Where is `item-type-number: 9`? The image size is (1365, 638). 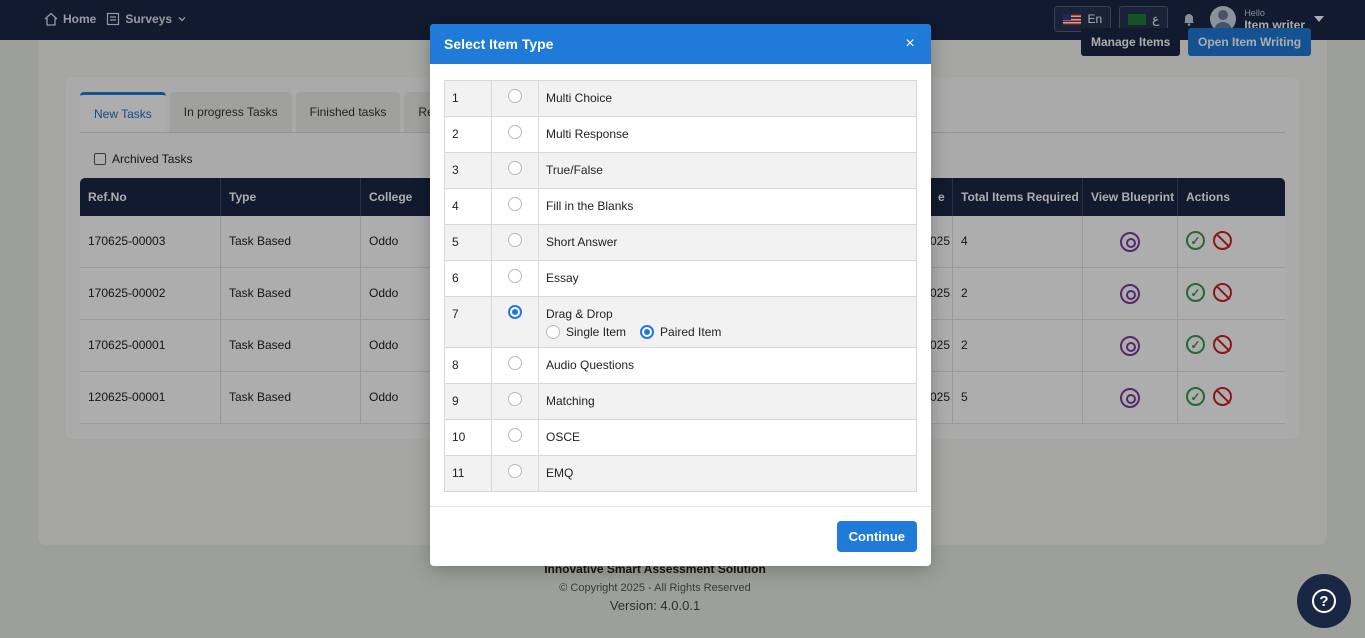
item-type-number: 9 is located at coordinates (468, 401).